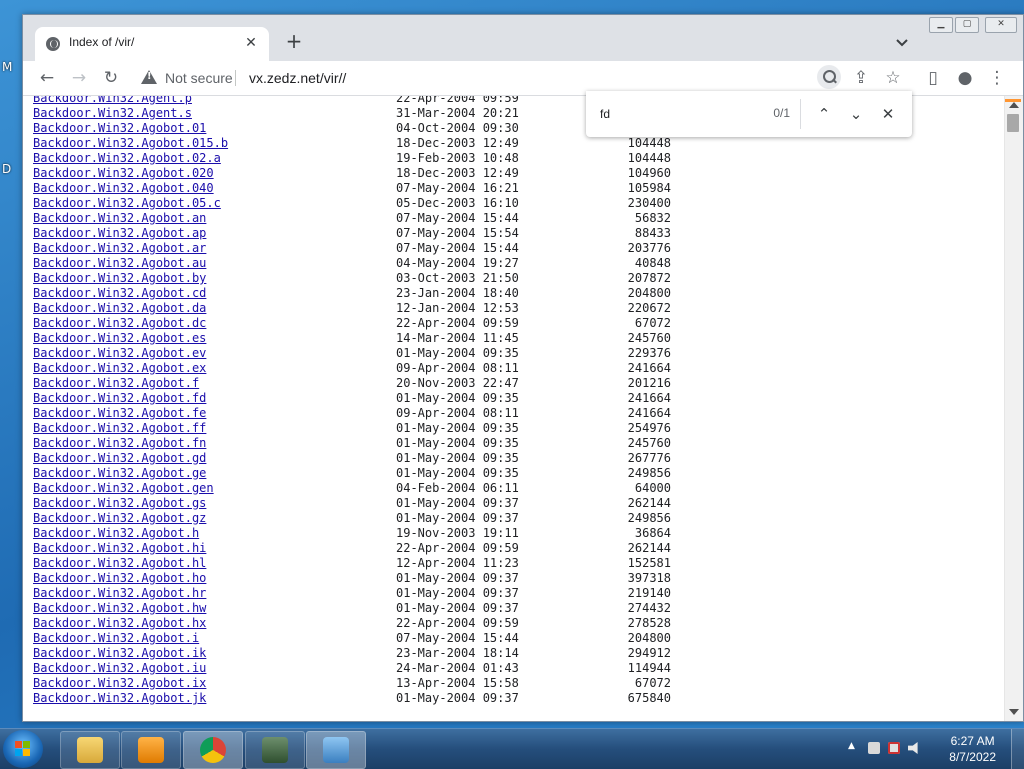 This screenshot has height=769, width=1024. Describe the element at coordinates (905, 41) in the screenshot. I see `tab-search-icon` at that location.